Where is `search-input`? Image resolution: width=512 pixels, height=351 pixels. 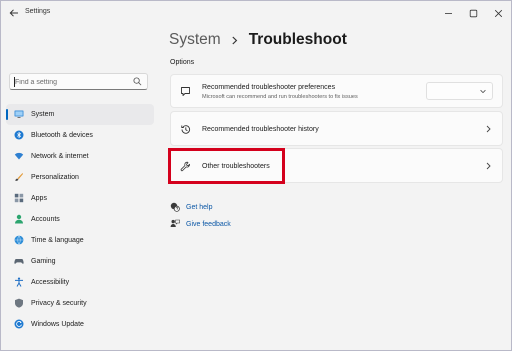 search-input is located at coordinates (70, 82).